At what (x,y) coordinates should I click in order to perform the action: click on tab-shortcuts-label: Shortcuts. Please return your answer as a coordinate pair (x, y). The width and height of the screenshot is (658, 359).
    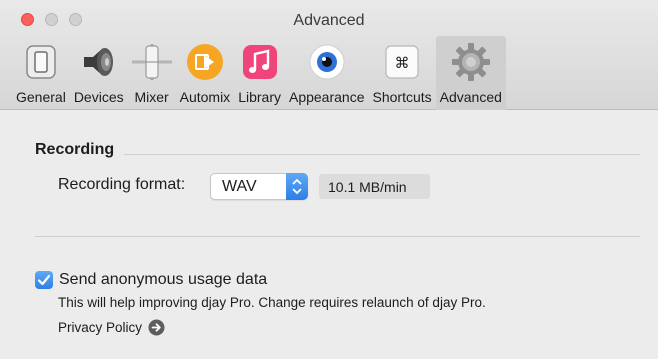
    Looking at the image, I should click on (402, 97).